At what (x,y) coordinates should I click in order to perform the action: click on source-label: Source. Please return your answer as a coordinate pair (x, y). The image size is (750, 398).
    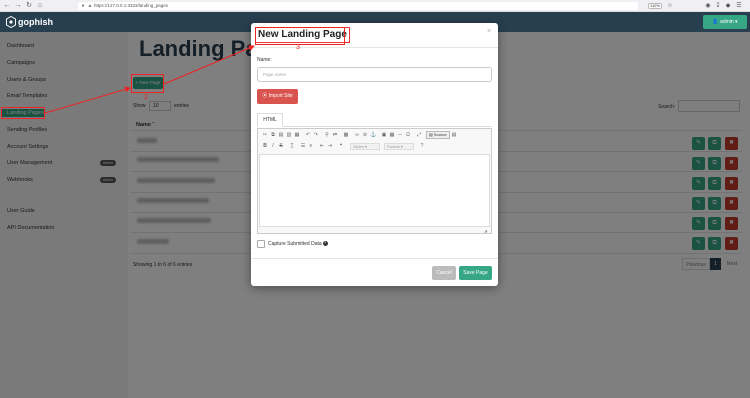
    Looking at the image, I should click on (440, 134).